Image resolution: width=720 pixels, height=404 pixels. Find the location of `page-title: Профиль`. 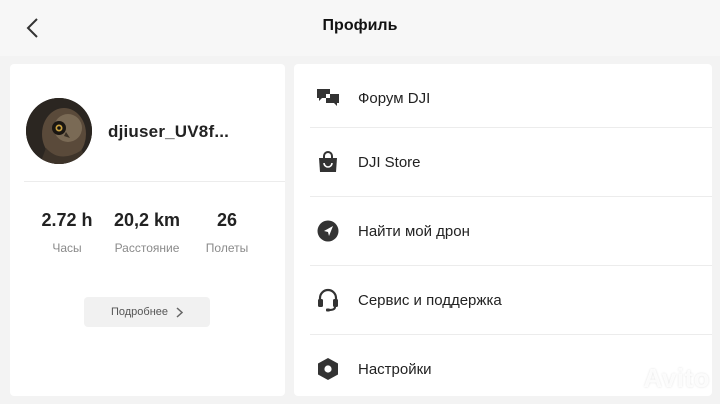

page-title: Профиль is located at coordinates (360, 25).